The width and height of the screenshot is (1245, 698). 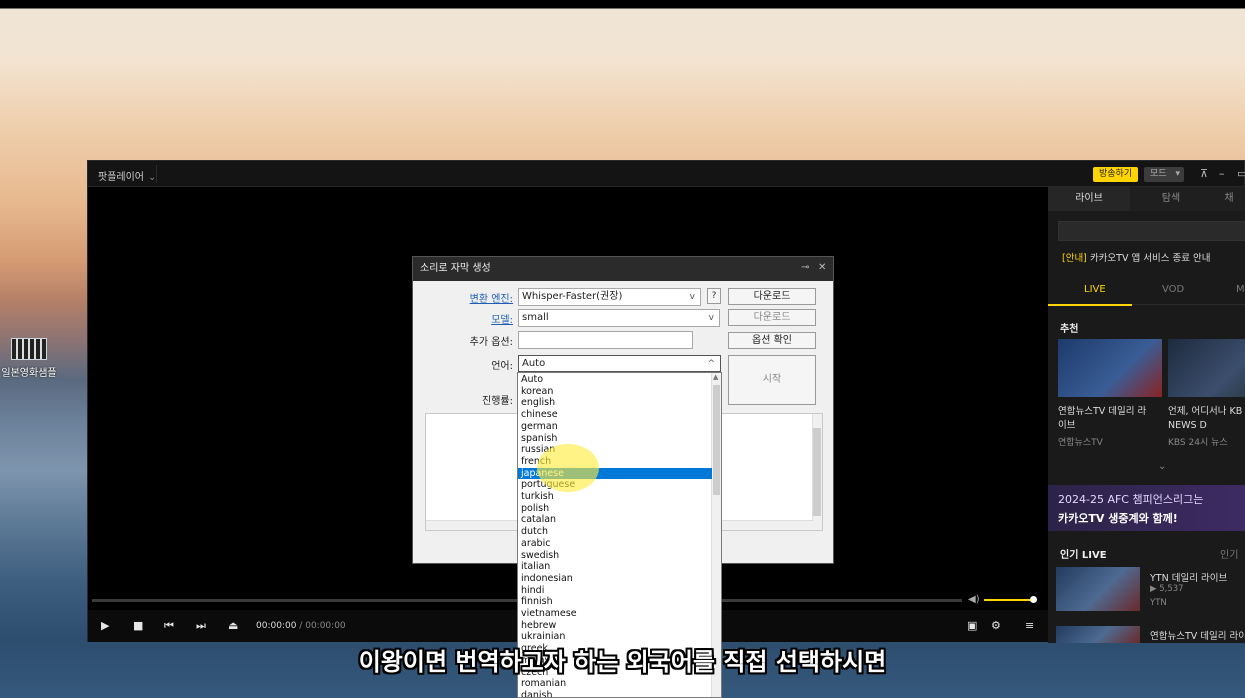 I want to click on language-option: english, so click(x=615, y=403).